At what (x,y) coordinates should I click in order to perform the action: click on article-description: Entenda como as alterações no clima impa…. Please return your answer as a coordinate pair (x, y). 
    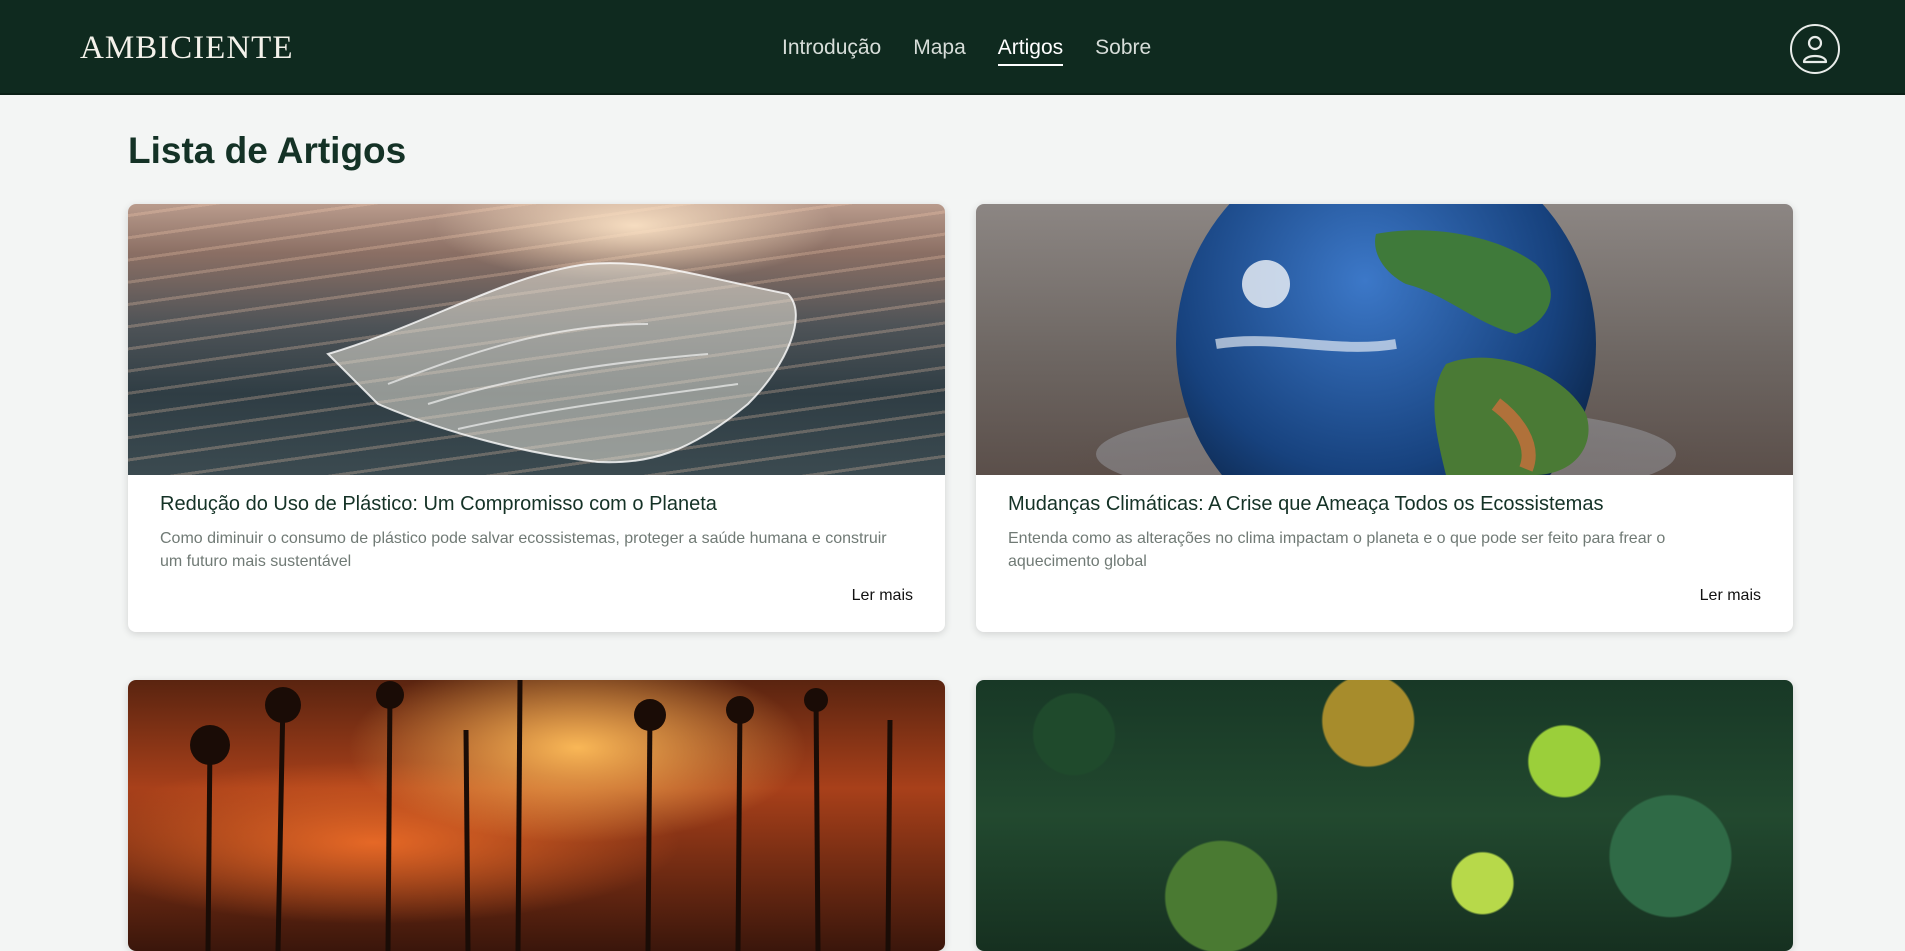
    Looking at the image, I should click on (1337, 550).